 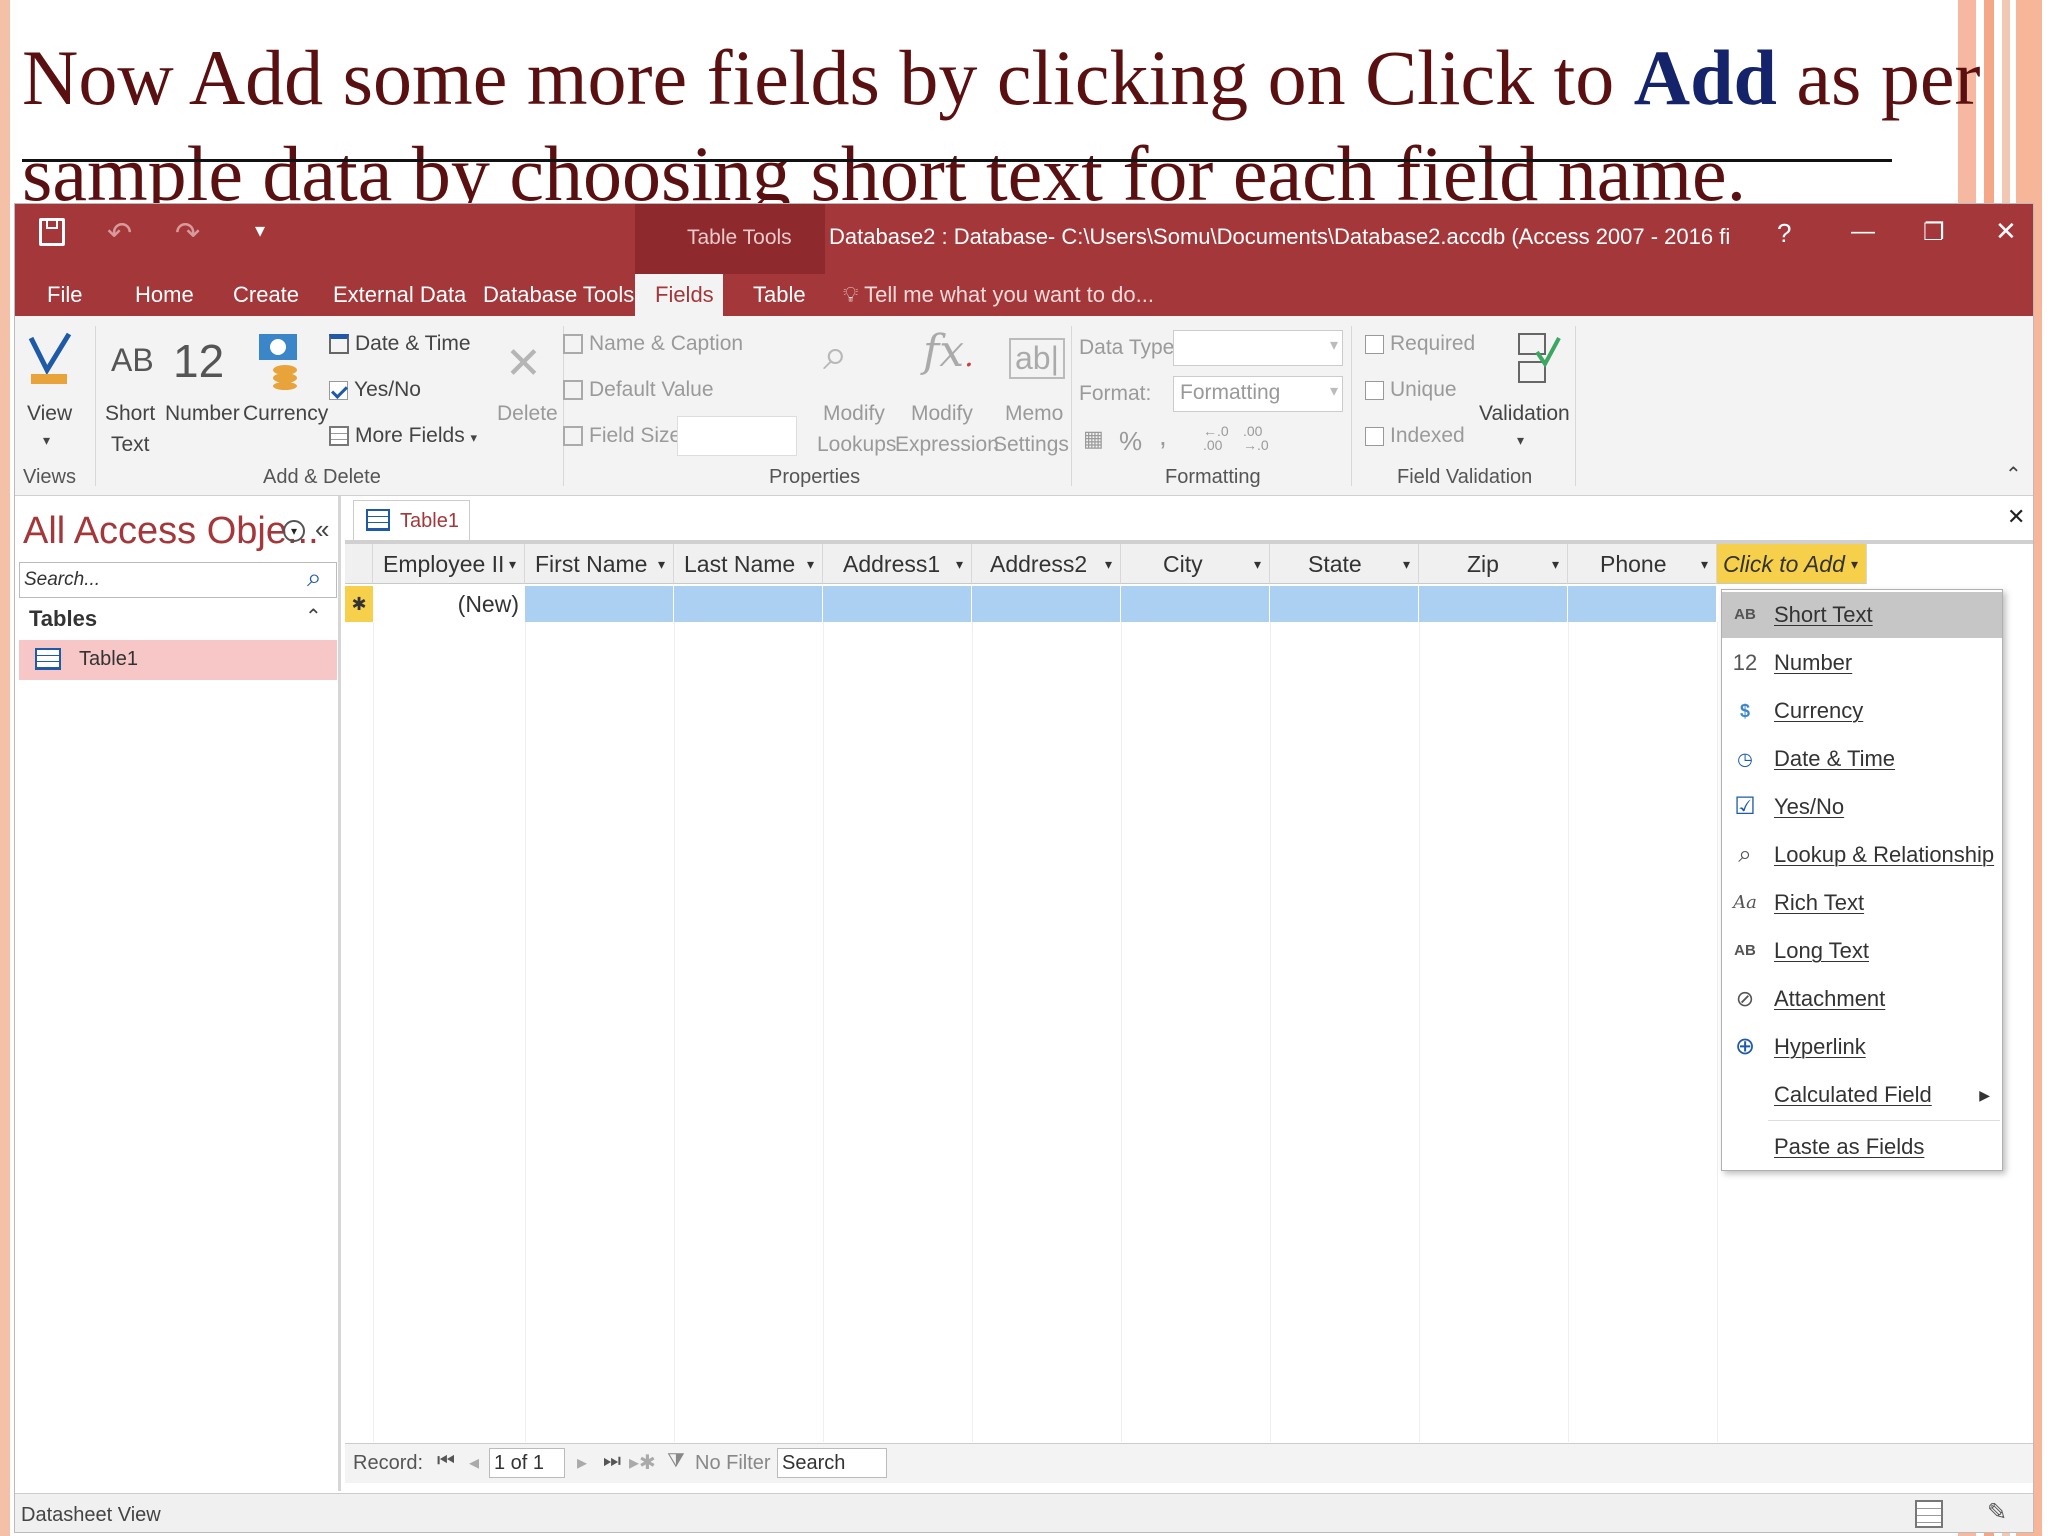 What do you see at coordinates (1862, 1095) in the screenshot?
I see `menu-item-calculated-field: Calculated Field ▶` at bounding box center [1862, 1095].